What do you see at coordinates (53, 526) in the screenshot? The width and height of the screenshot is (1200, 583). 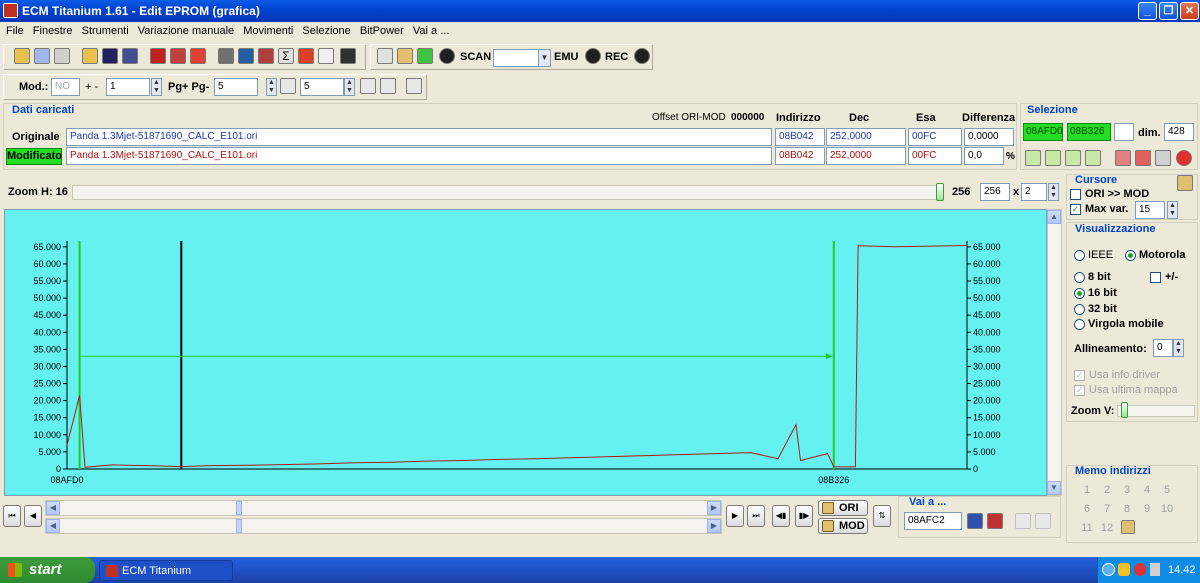 I see `mod-scroll-left-icon: ◀` at bounding box center [53, 526].